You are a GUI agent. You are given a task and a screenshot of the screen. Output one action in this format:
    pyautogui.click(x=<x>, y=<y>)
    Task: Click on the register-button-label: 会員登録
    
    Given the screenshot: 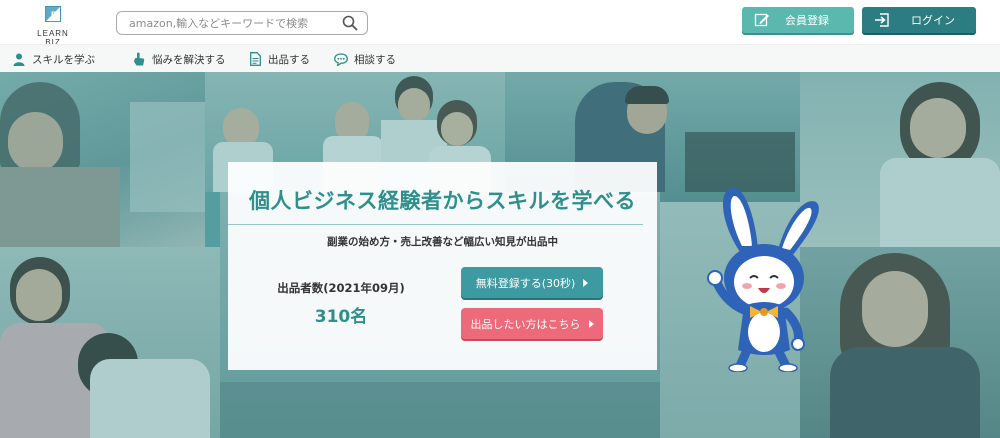 What is the action you would take?
    pyautogui.click(x=807, y=20)
    